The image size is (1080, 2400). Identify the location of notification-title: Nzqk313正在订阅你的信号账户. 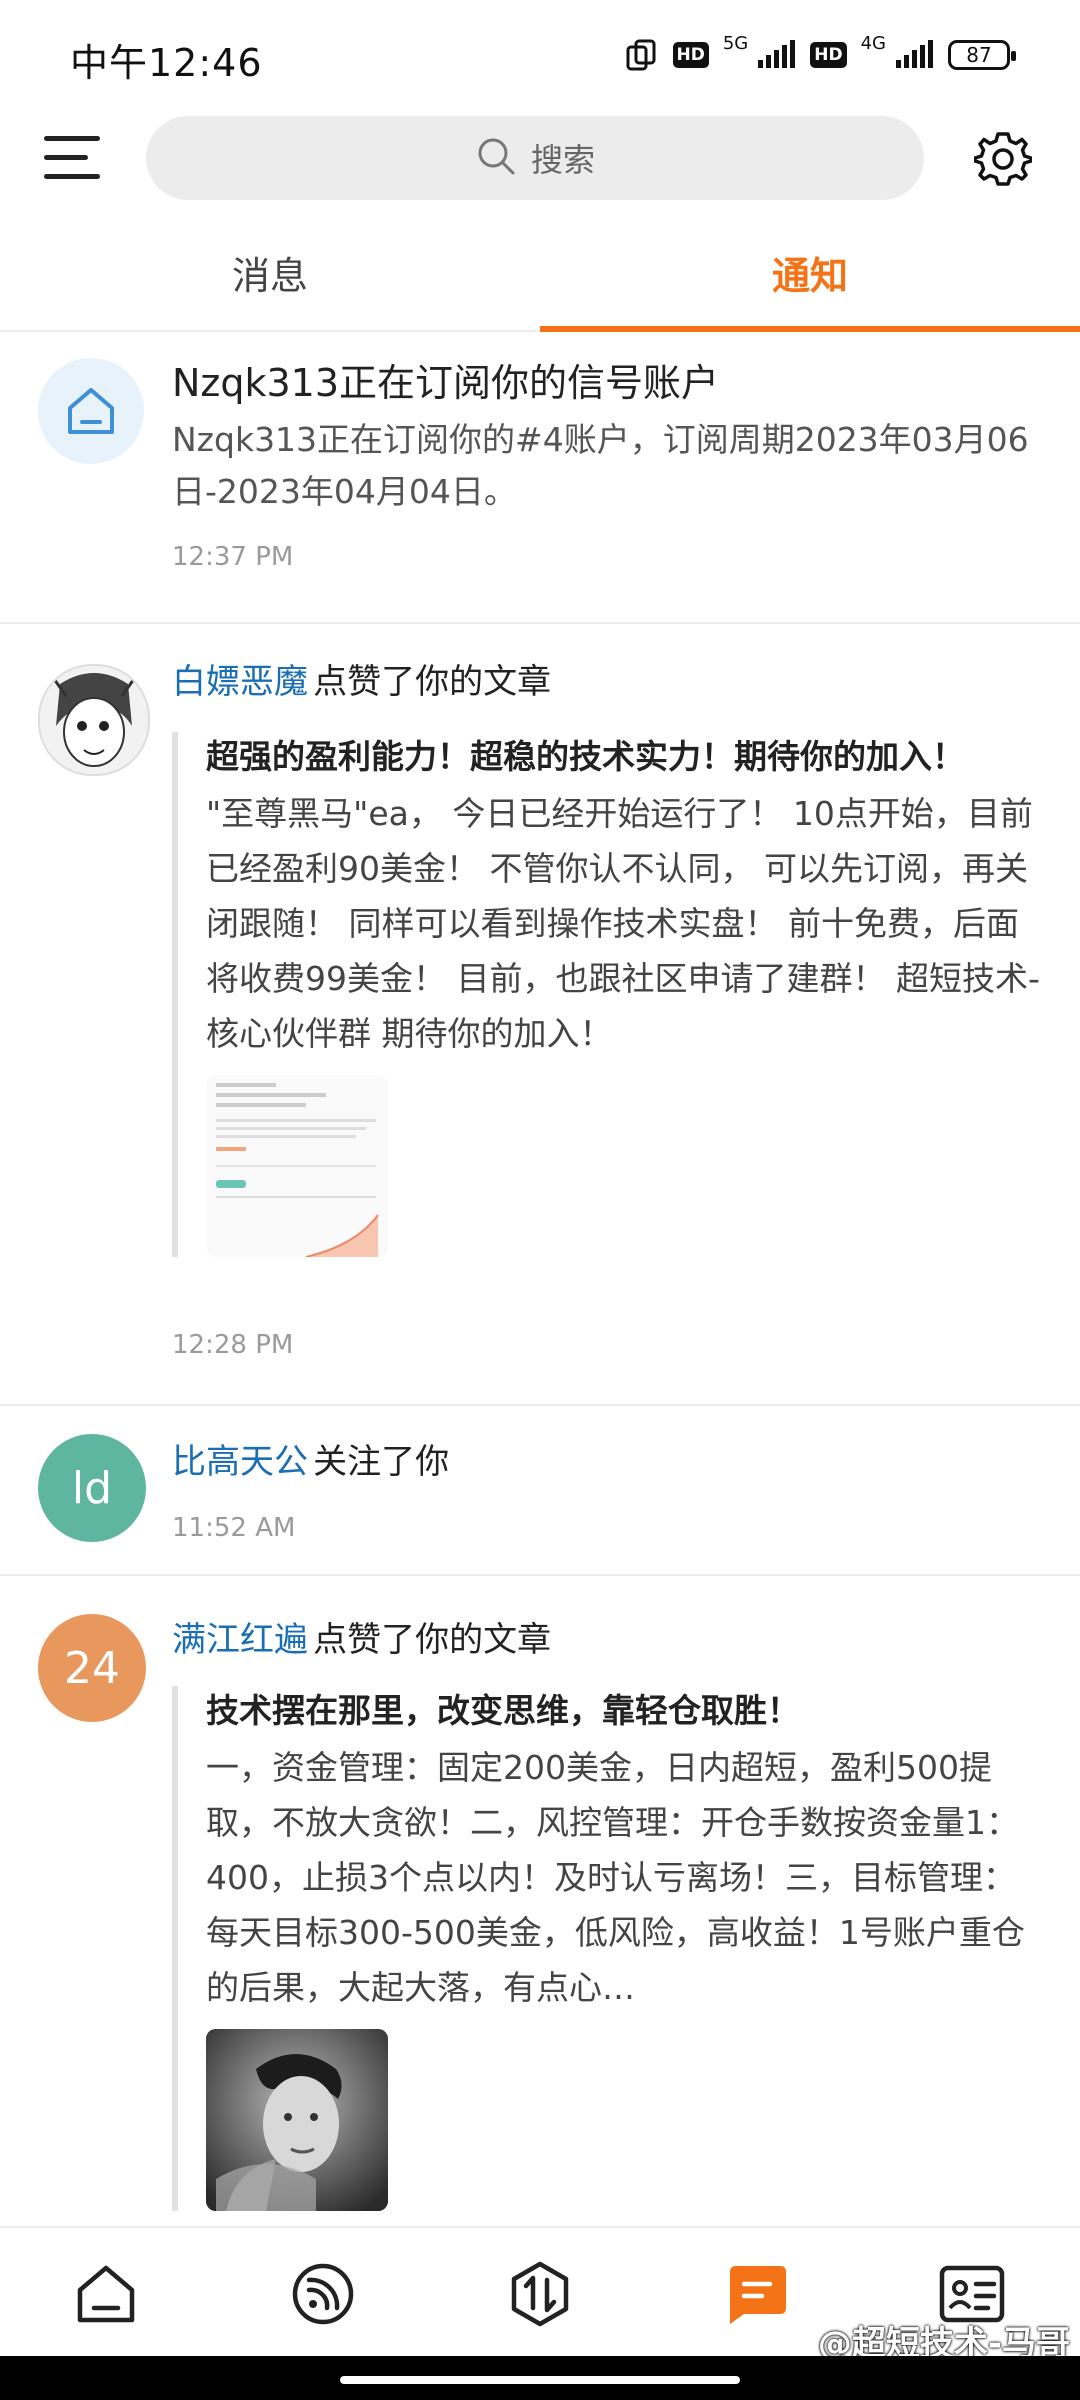
(446, 383).